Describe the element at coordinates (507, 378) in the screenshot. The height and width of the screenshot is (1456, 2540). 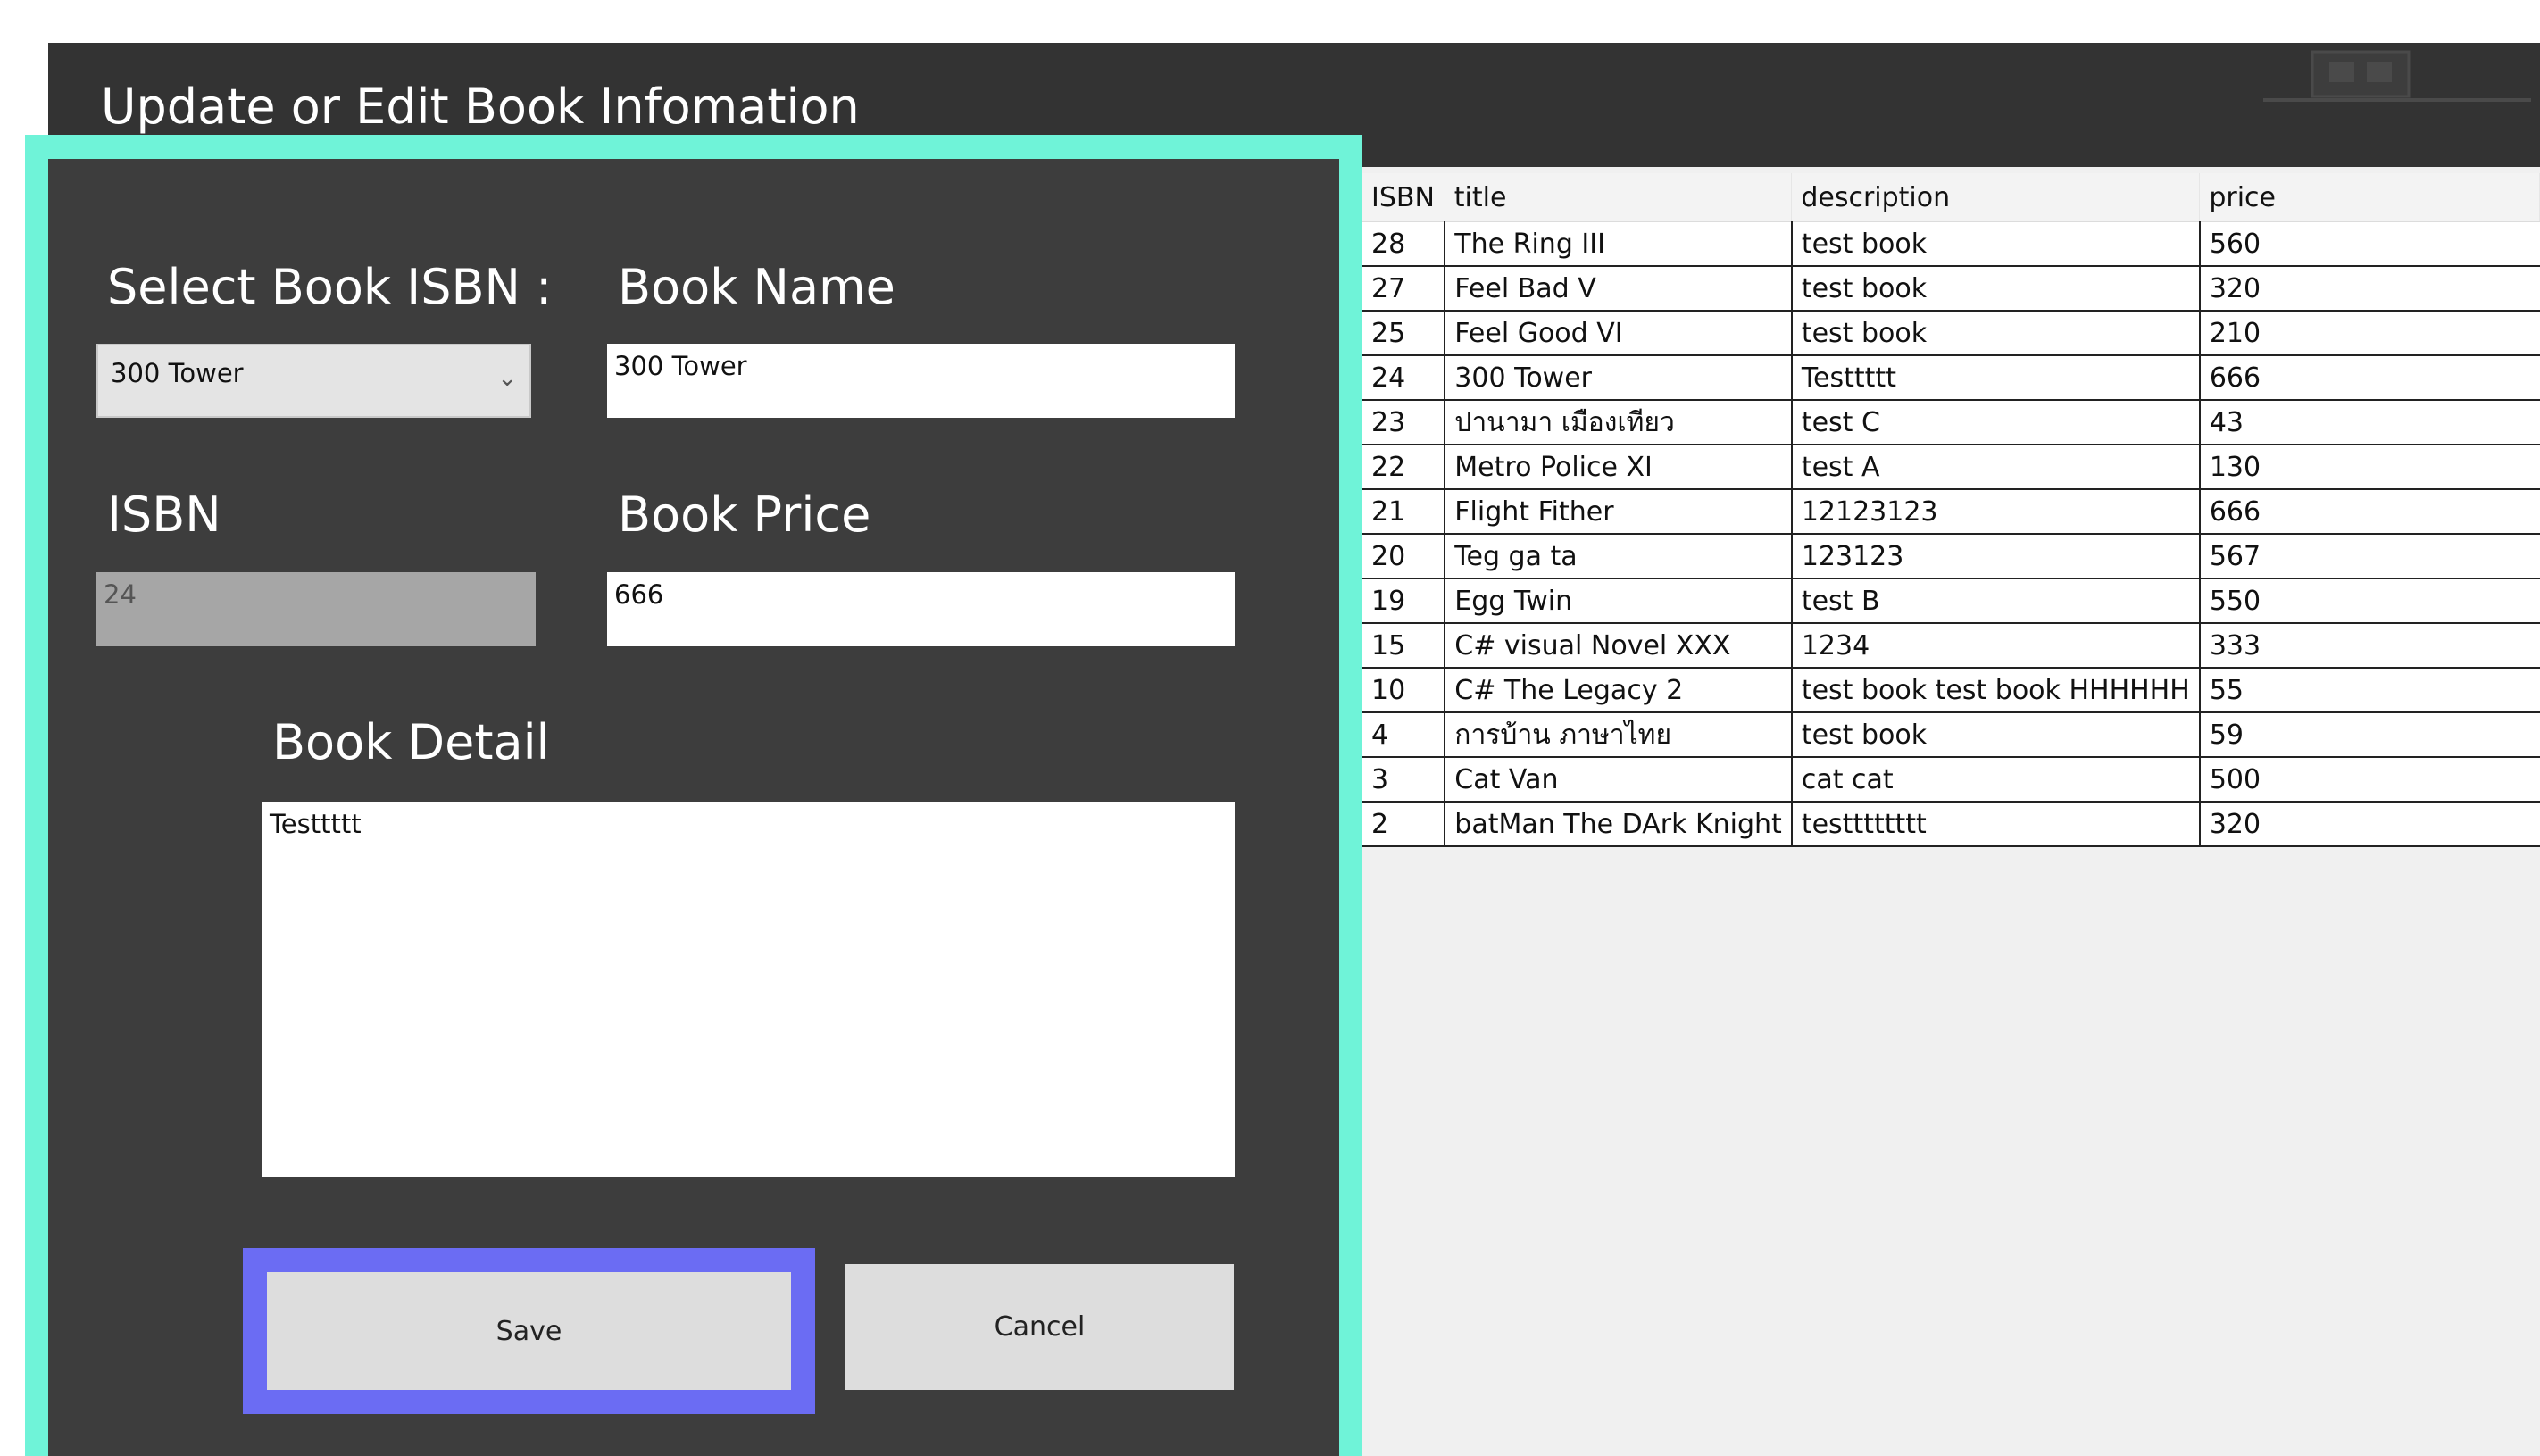
I see `chevron-down-icon: ⌄` at that location.